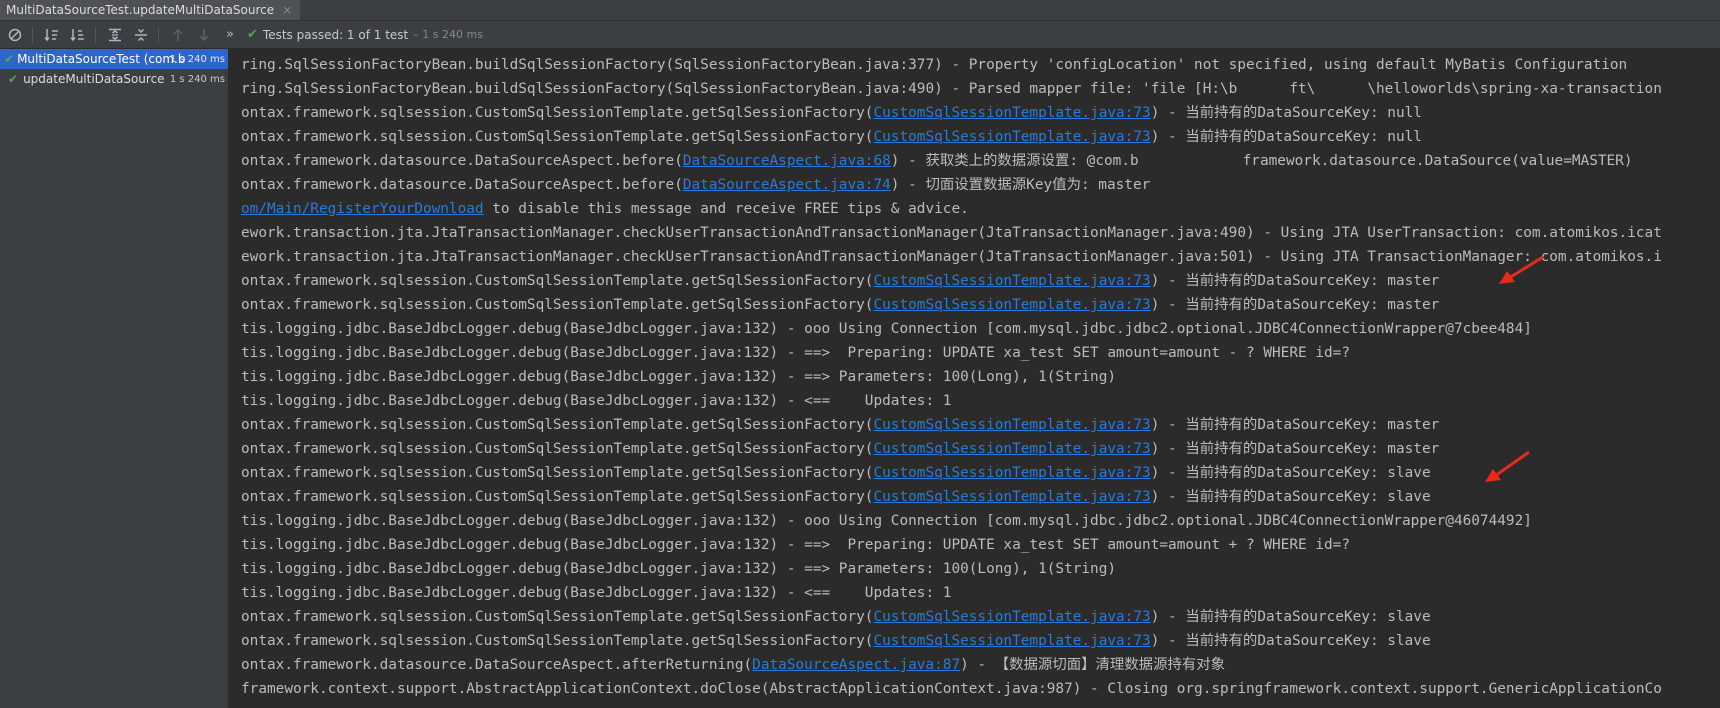 This screenshot has width=1720, height=708. I want to click on tree-node-test-class: ✔ MultiDataSourceTest (com.b 1 s 240 ms, so click(114, 59).